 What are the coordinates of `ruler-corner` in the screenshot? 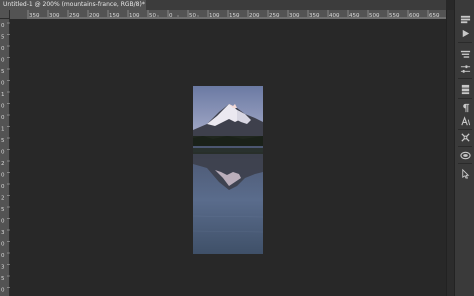 It's located at (5, 14).